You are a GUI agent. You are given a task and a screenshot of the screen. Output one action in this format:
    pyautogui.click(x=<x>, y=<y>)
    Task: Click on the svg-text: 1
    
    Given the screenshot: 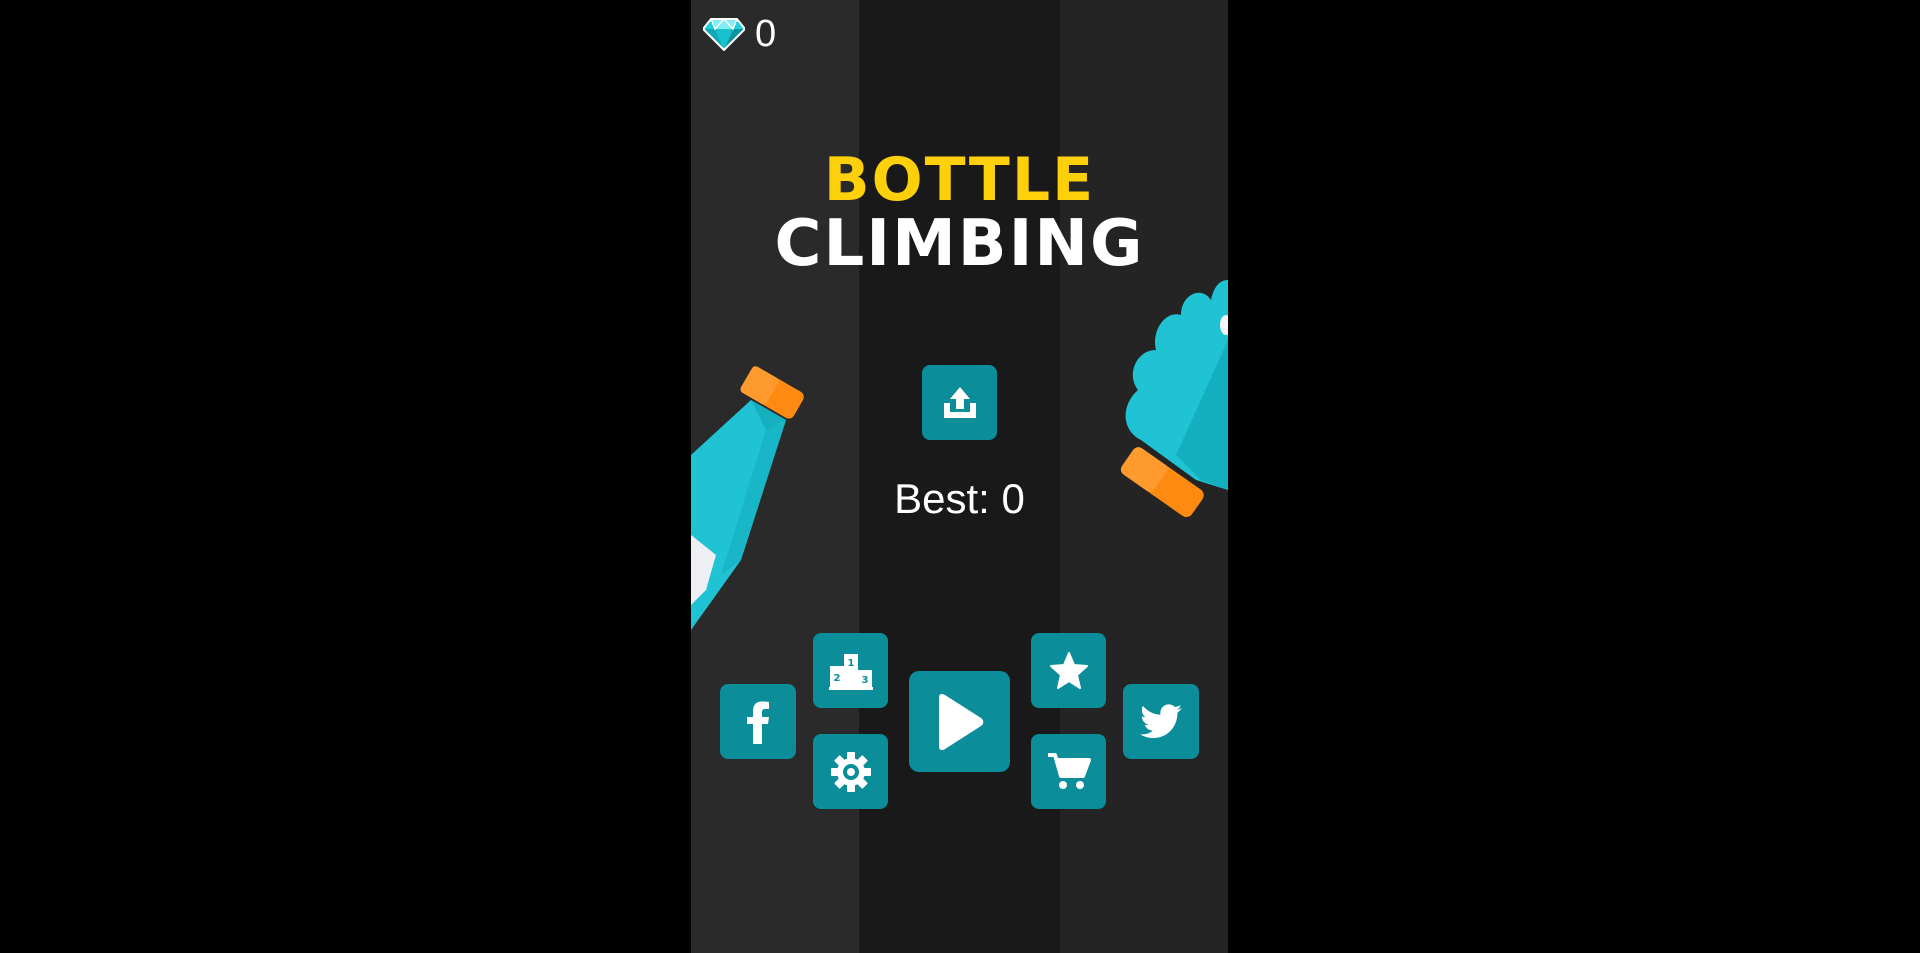 What is the action you would take?
    pyautogui.click(x=850, y=663)
    